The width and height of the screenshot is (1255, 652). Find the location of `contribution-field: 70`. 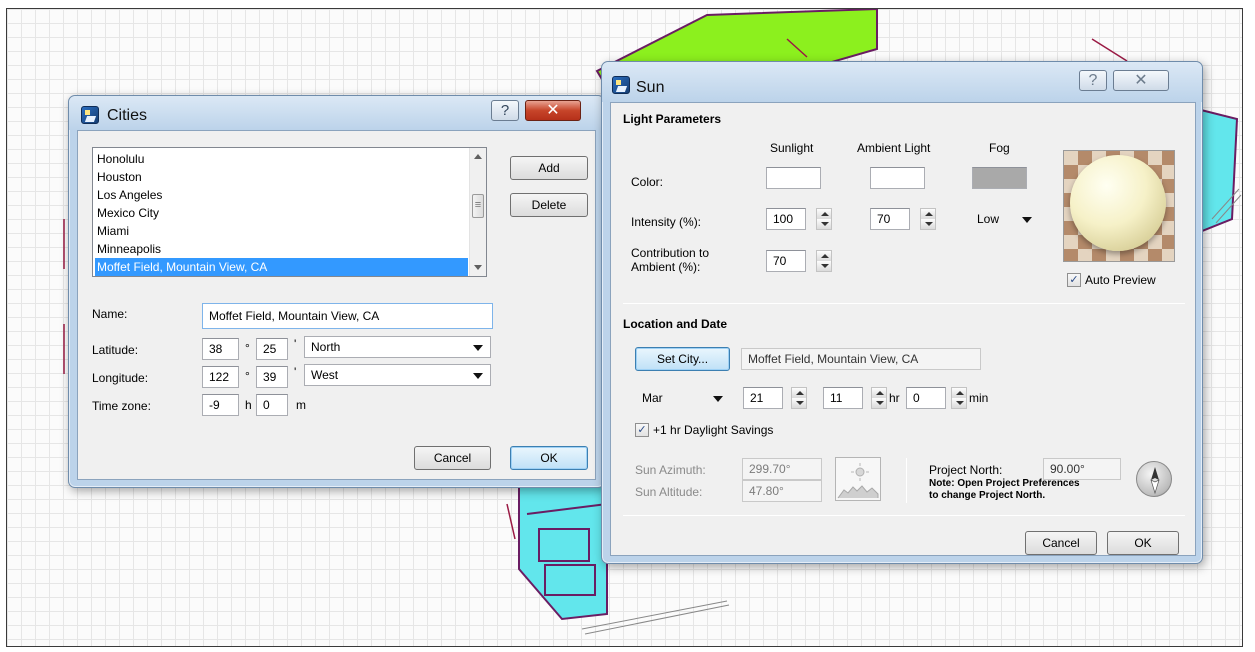

contribution-field: 70 is located at coordinates (786, 261).